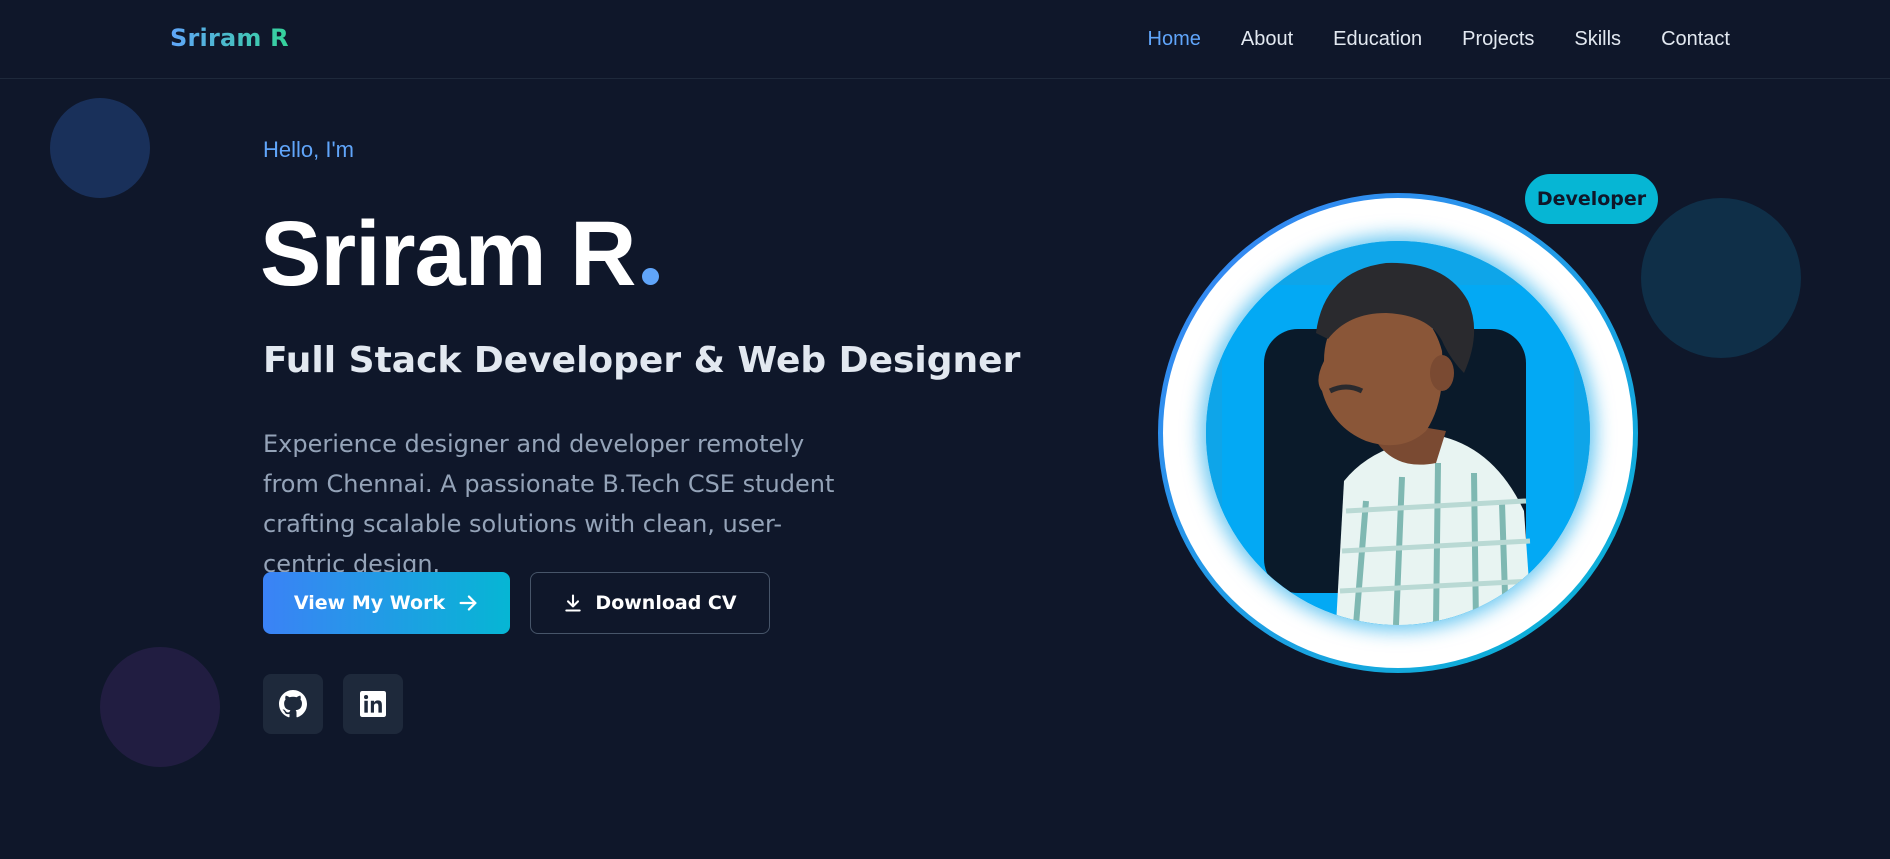  Describe the element at coordinates (1267, 39) in the screenshot. I see `nav-link-about: About` at that location.